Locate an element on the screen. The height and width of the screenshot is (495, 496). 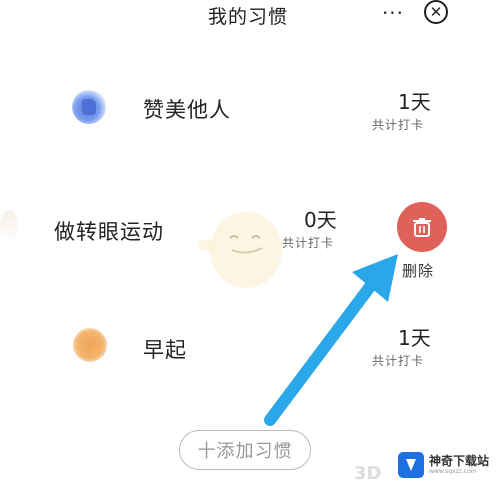
brand-logo-icon is located at coordinates (411, 465).